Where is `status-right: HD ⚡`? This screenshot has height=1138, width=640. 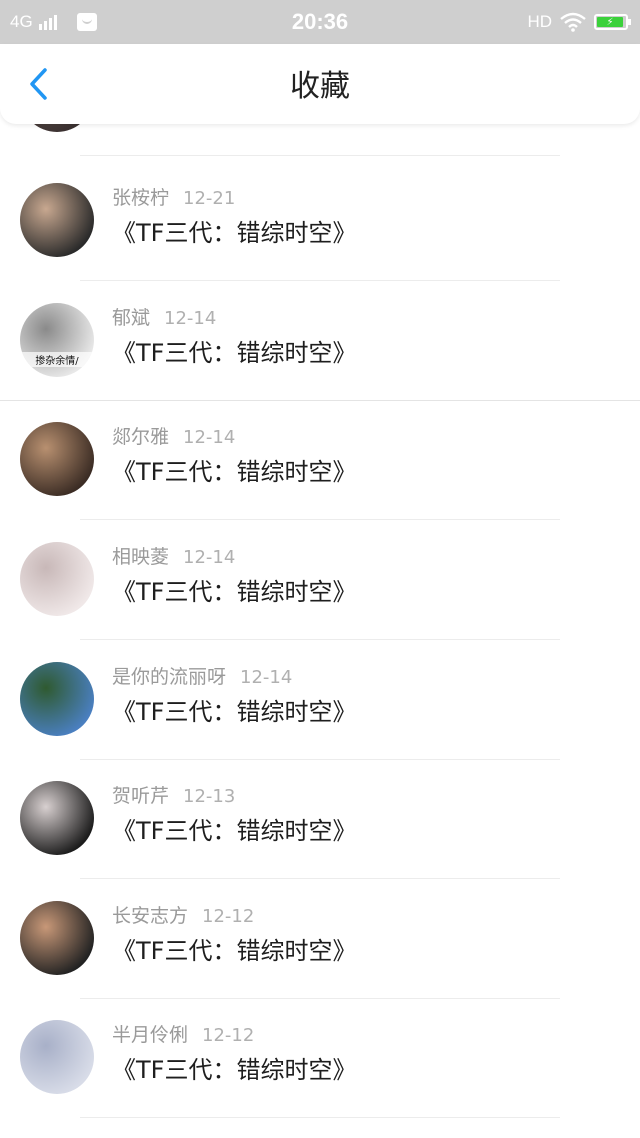
status-right: HD ⚡ is located at coordinates (579, 22).